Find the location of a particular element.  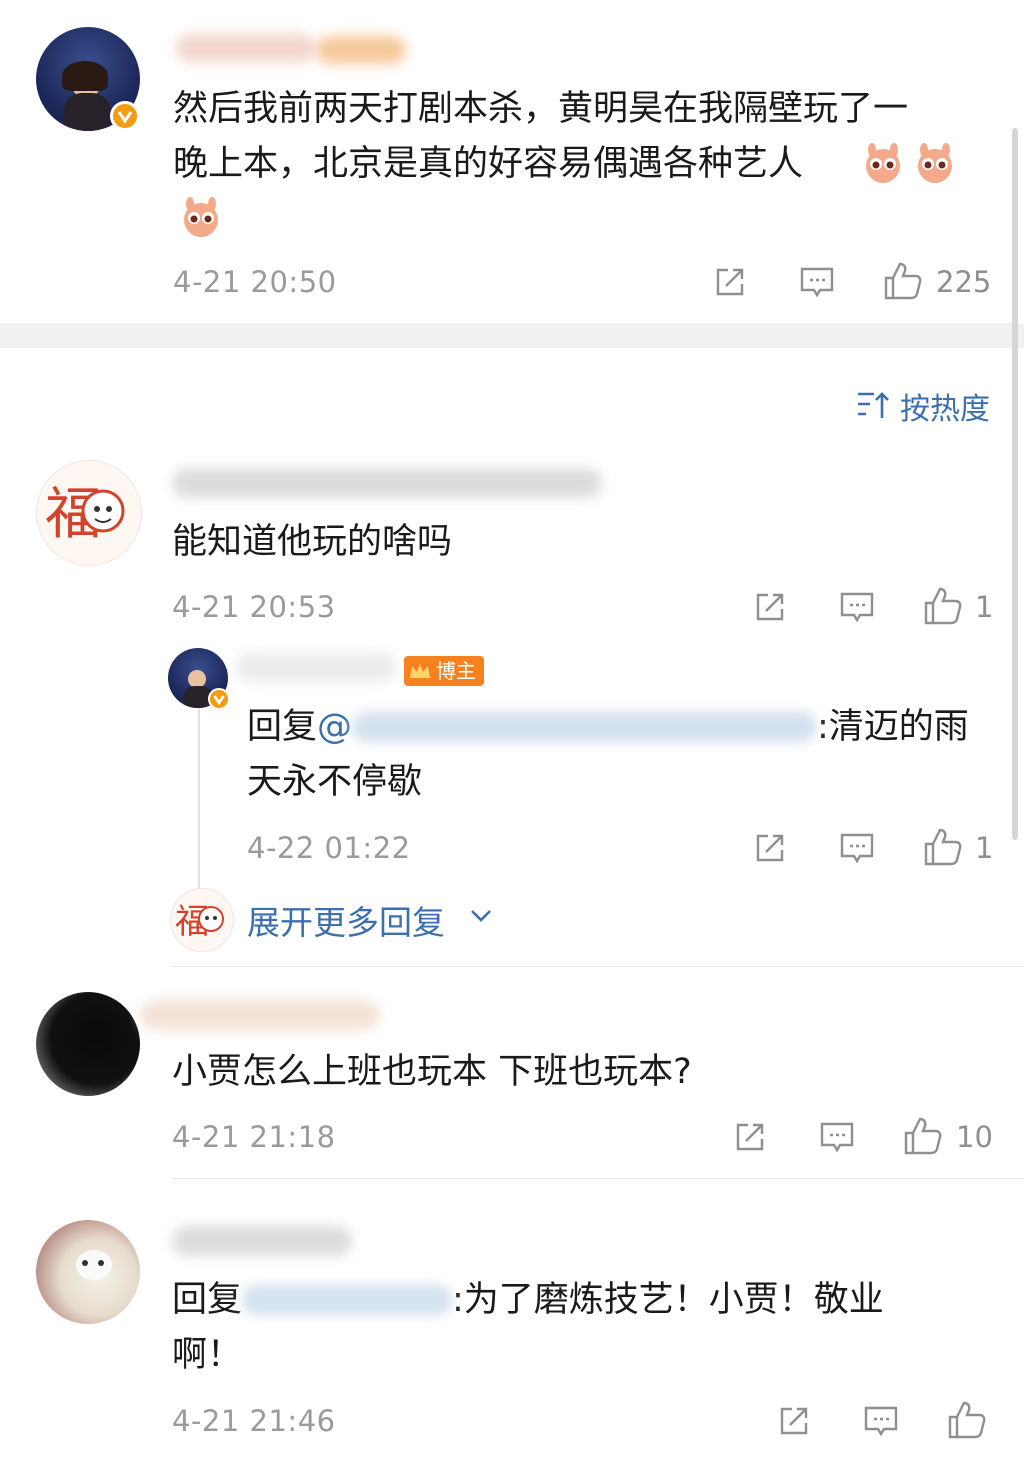

scrollbar is located at coordinates (1015, 484).